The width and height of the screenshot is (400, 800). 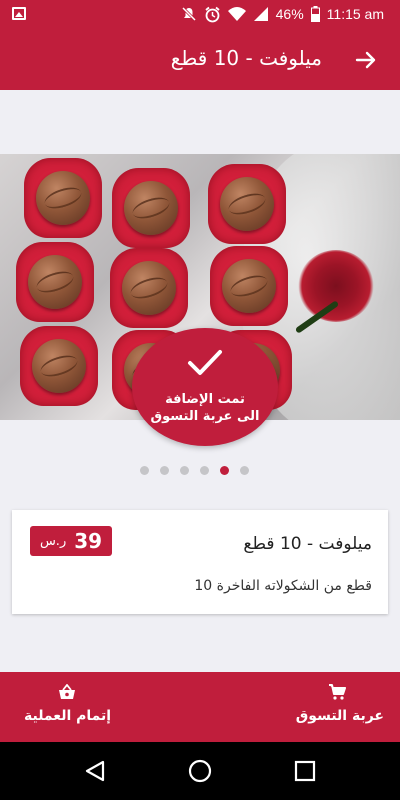 What do you see at coordinates (315, 14) in the screenshot?
I see `battery-icon` at bounding box center [315, 14].